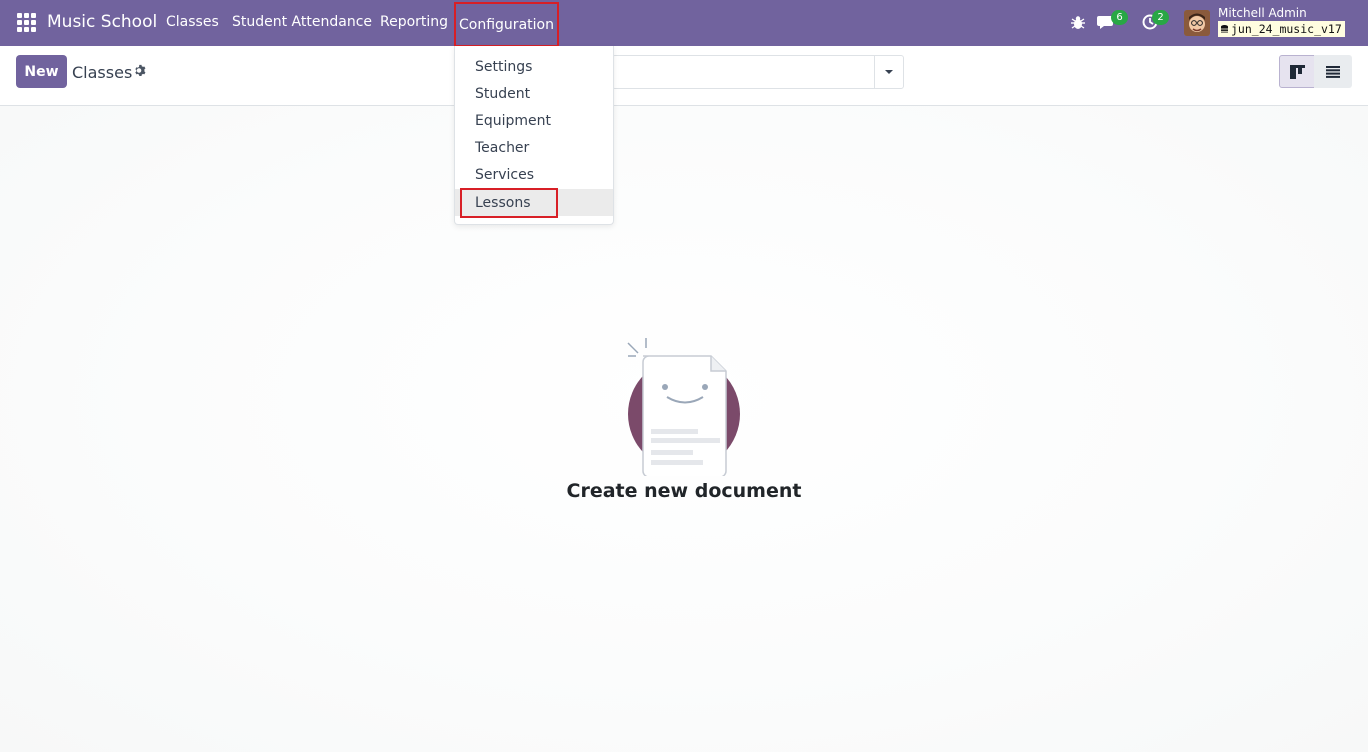 Image resolution: width=1368 pixels, height=752 pixels. Describe the element at coordinates (41, 71) in the screenshot. I see `new-button: New` at that location.